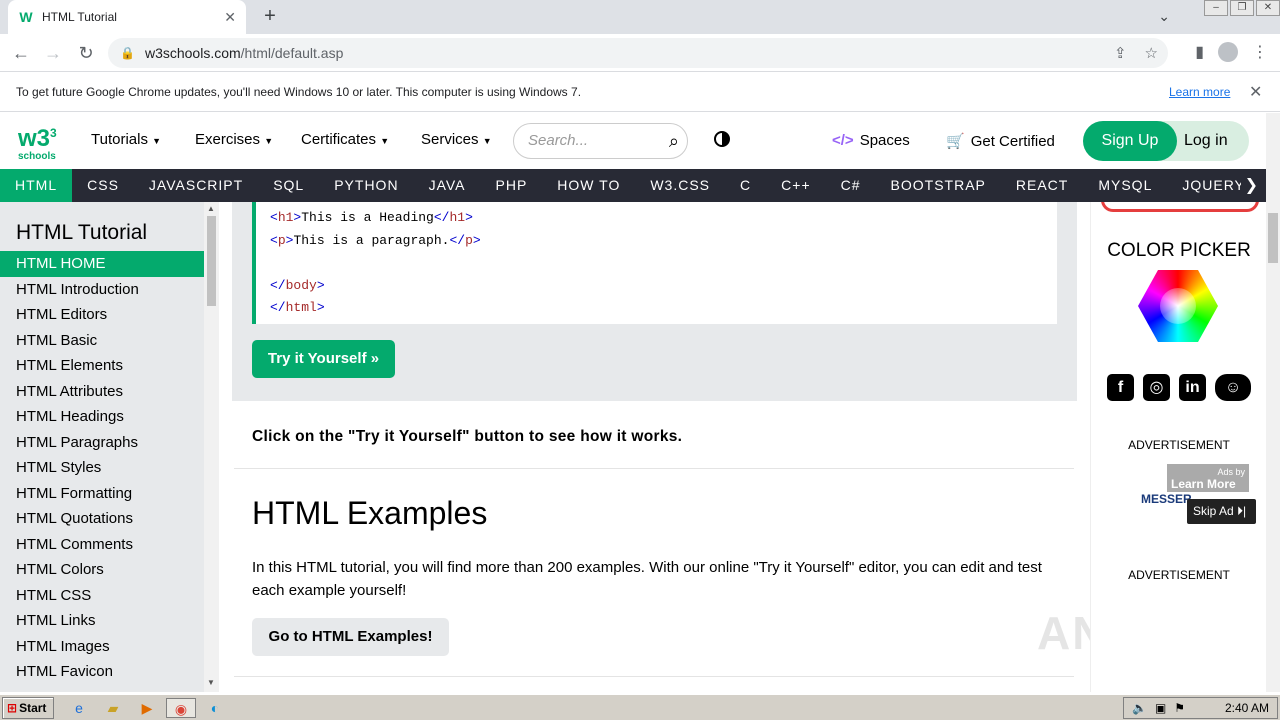 This screenshot has width=1280, height=720. I want to click on ad-learn-more-button: Ads by Learn More, so click(1208, 478).